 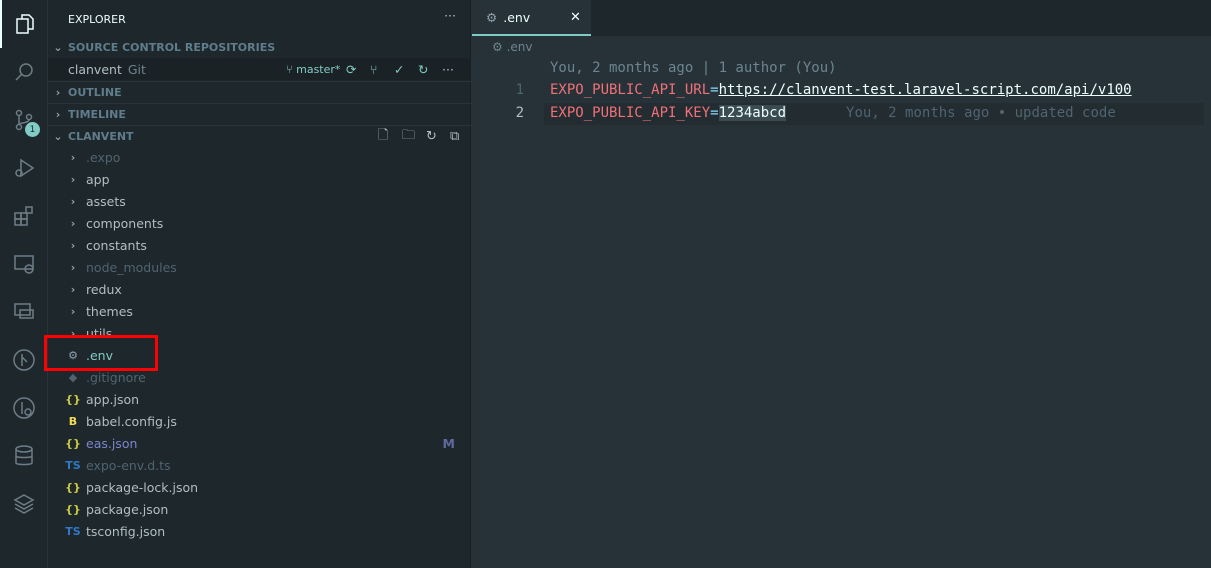 What do you see at coordinates (24, 168) in the screenshot?
I see `run-debug-icon` at bounding box center [24, 168].